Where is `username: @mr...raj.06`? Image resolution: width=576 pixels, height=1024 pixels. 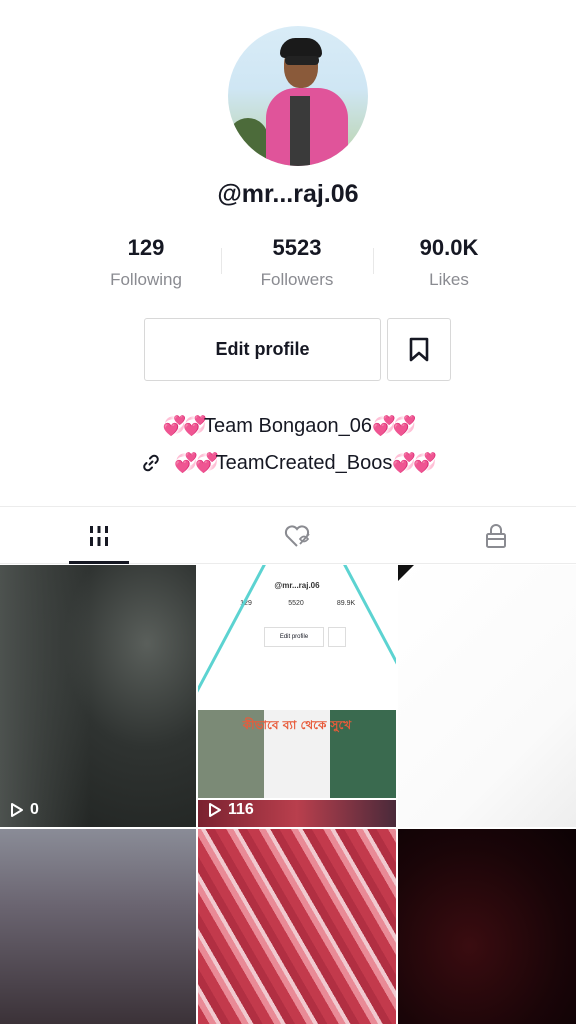 username: @mr...raj.06 is located at coordinates (288, 194).